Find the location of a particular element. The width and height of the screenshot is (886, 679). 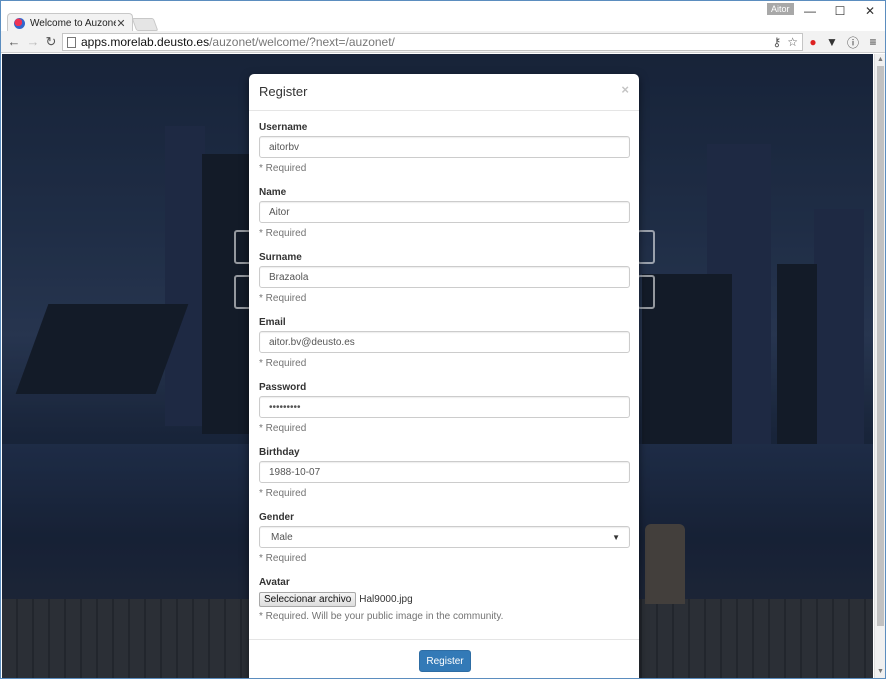

modal-footer: Register is located at coordinates (444, 658).